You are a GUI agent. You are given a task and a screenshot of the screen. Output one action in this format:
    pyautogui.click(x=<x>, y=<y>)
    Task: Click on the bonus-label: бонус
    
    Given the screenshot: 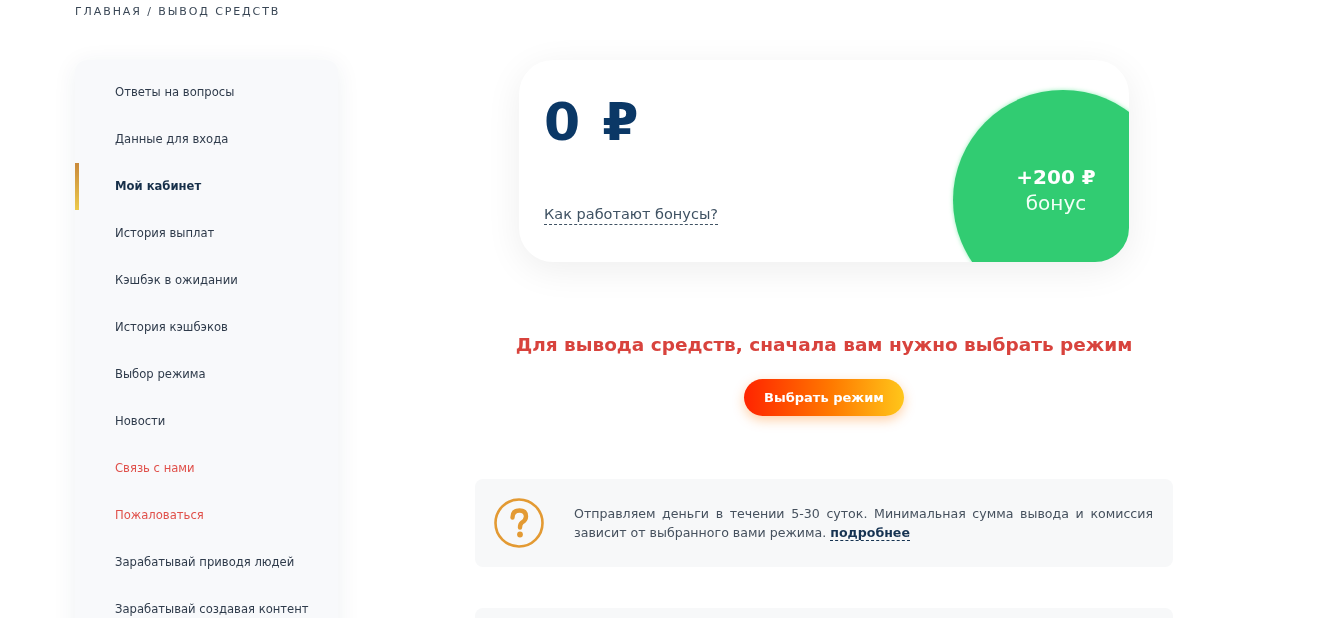 What is the action you would take?
    pyautogui.click(x=1056, y=203)
    